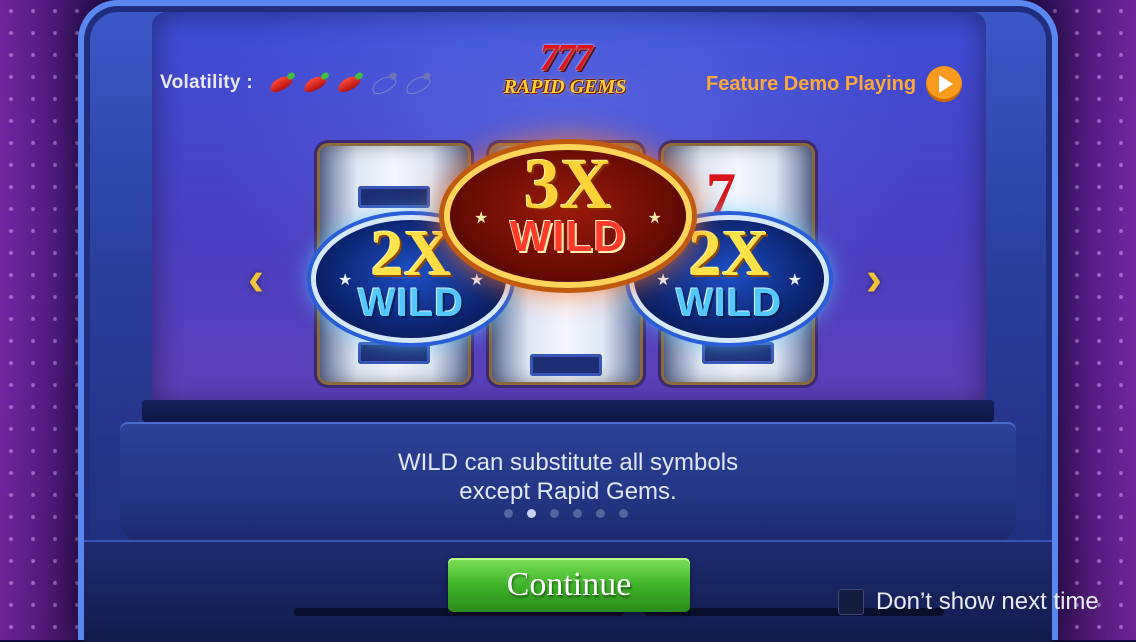  I want to click on logo-777: 777, so click(566, 58).